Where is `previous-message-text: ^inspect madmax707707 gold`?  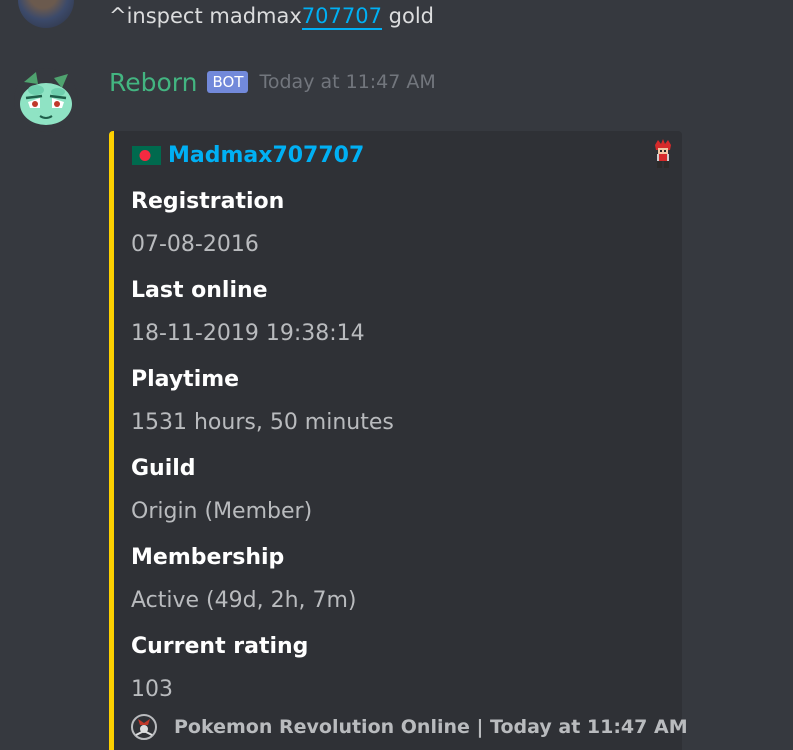 previous-message-text: ^inspect madmax707707 gold is located at coordinates (271, 17).